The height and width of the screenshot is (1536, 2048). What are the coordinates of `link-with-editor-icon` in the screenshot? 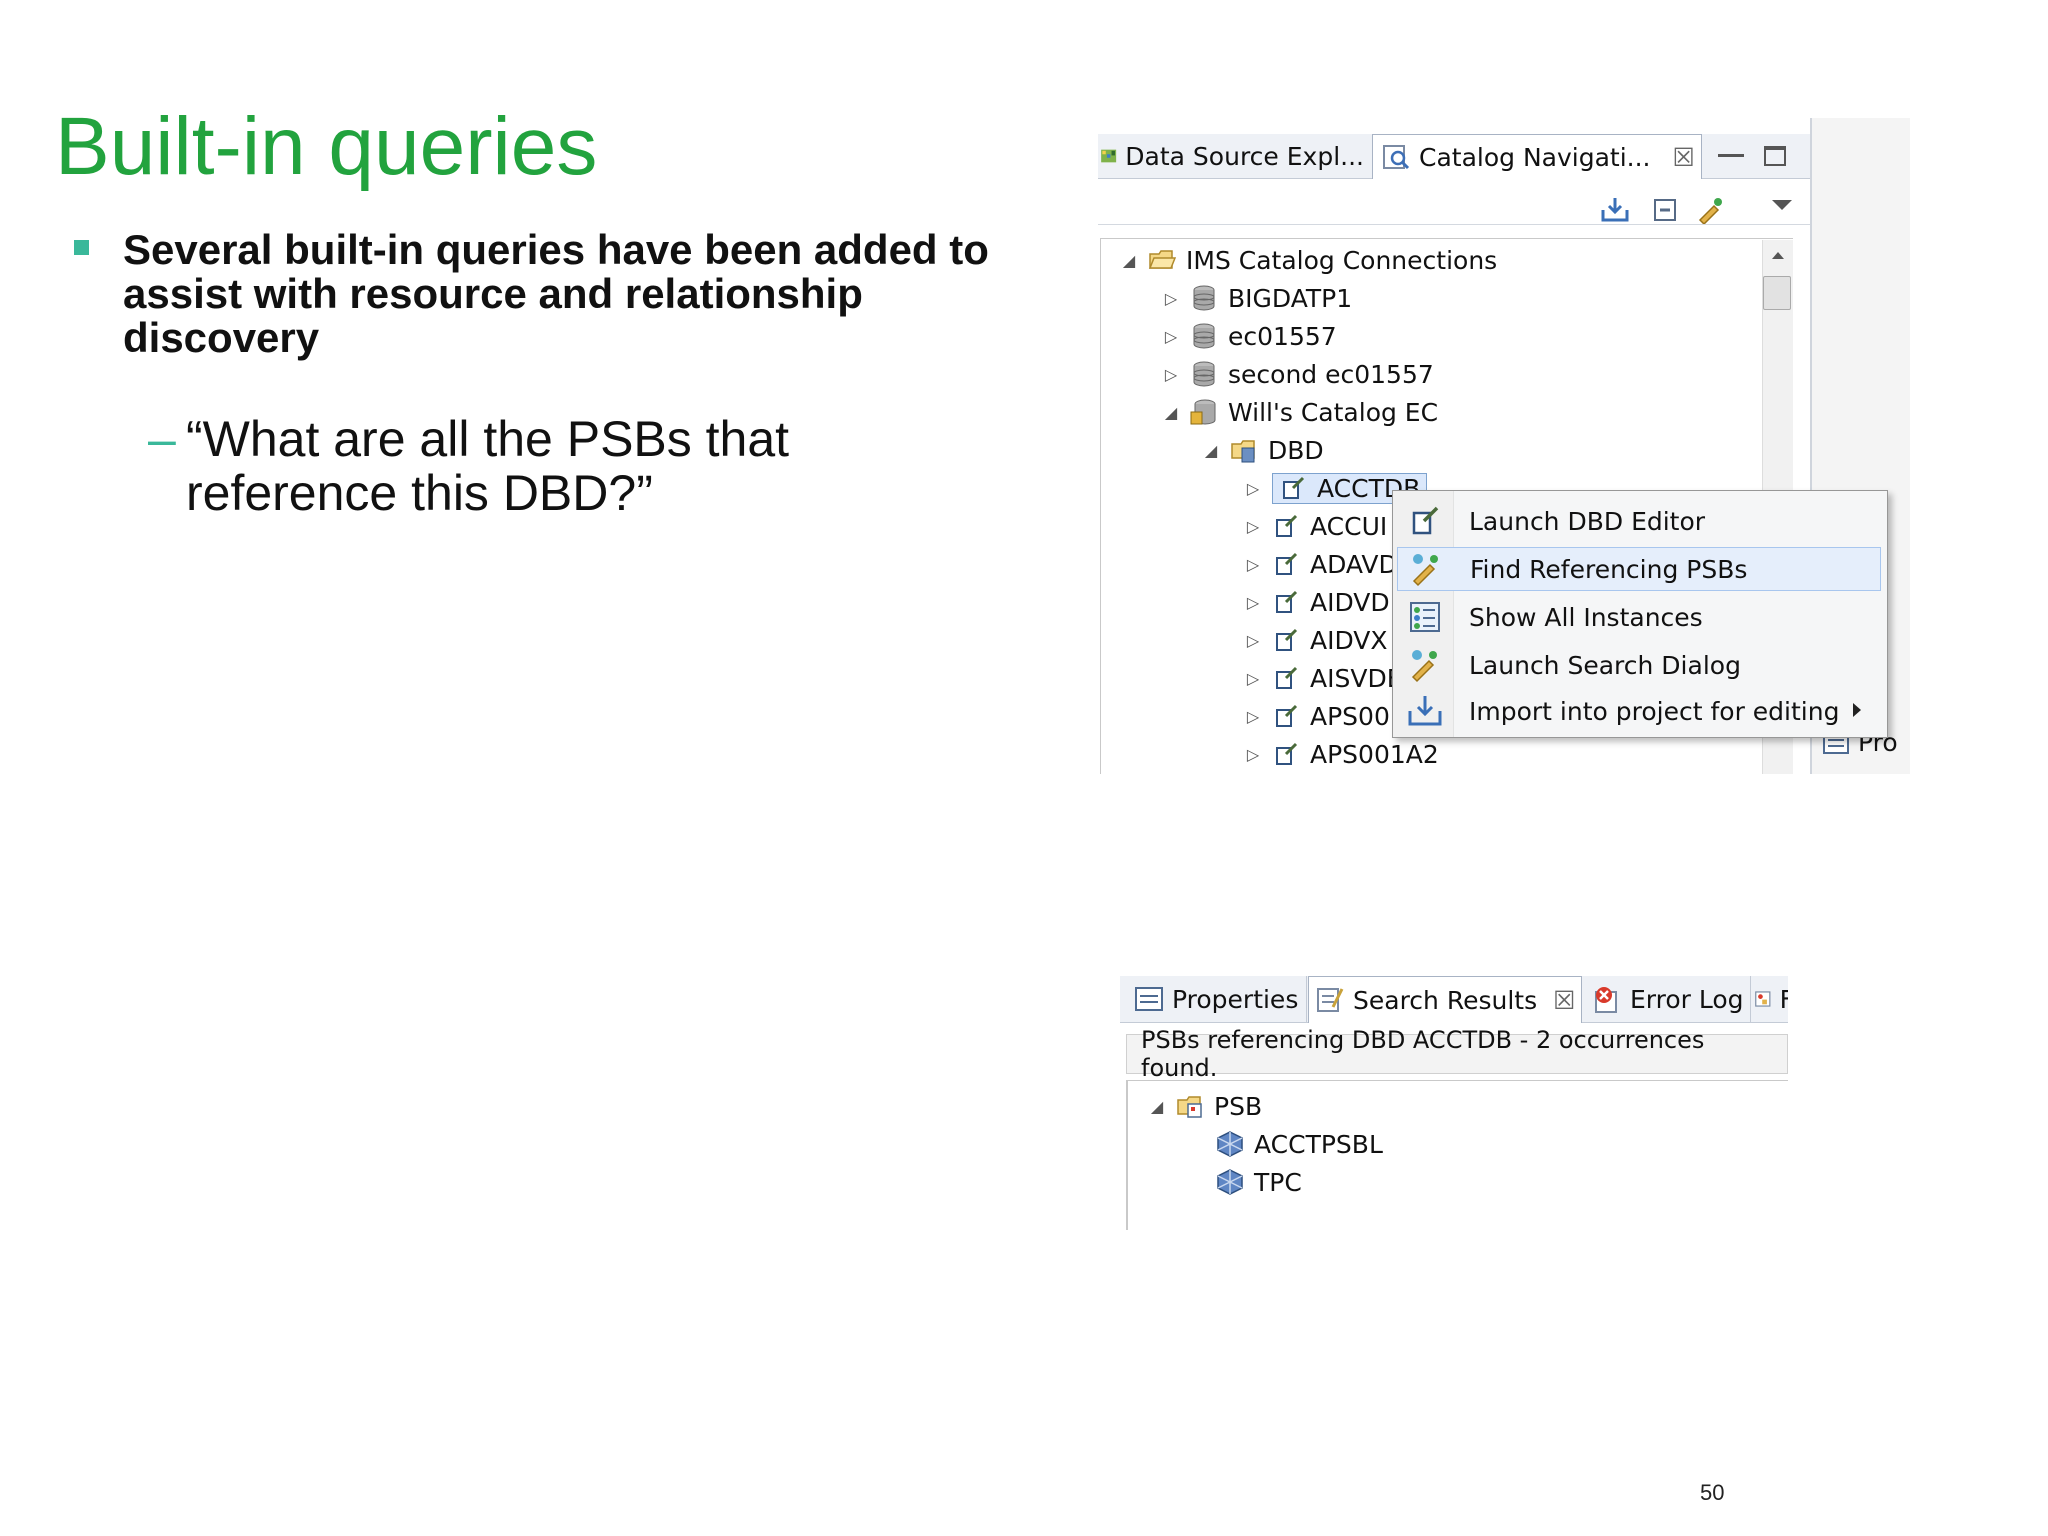 It's located at (1711, 210).